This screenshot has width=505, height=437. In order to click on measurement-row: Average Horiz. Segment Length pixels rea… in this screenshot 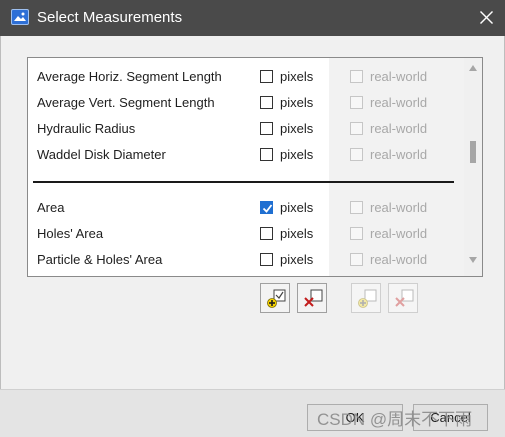, I will do `click(246, 77)`.